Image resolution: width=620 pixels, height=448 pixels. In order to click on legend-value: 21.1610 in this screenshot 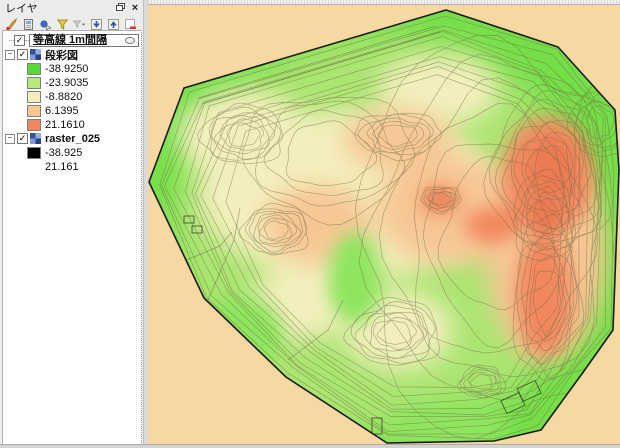, I will do `click(65, 124)`.